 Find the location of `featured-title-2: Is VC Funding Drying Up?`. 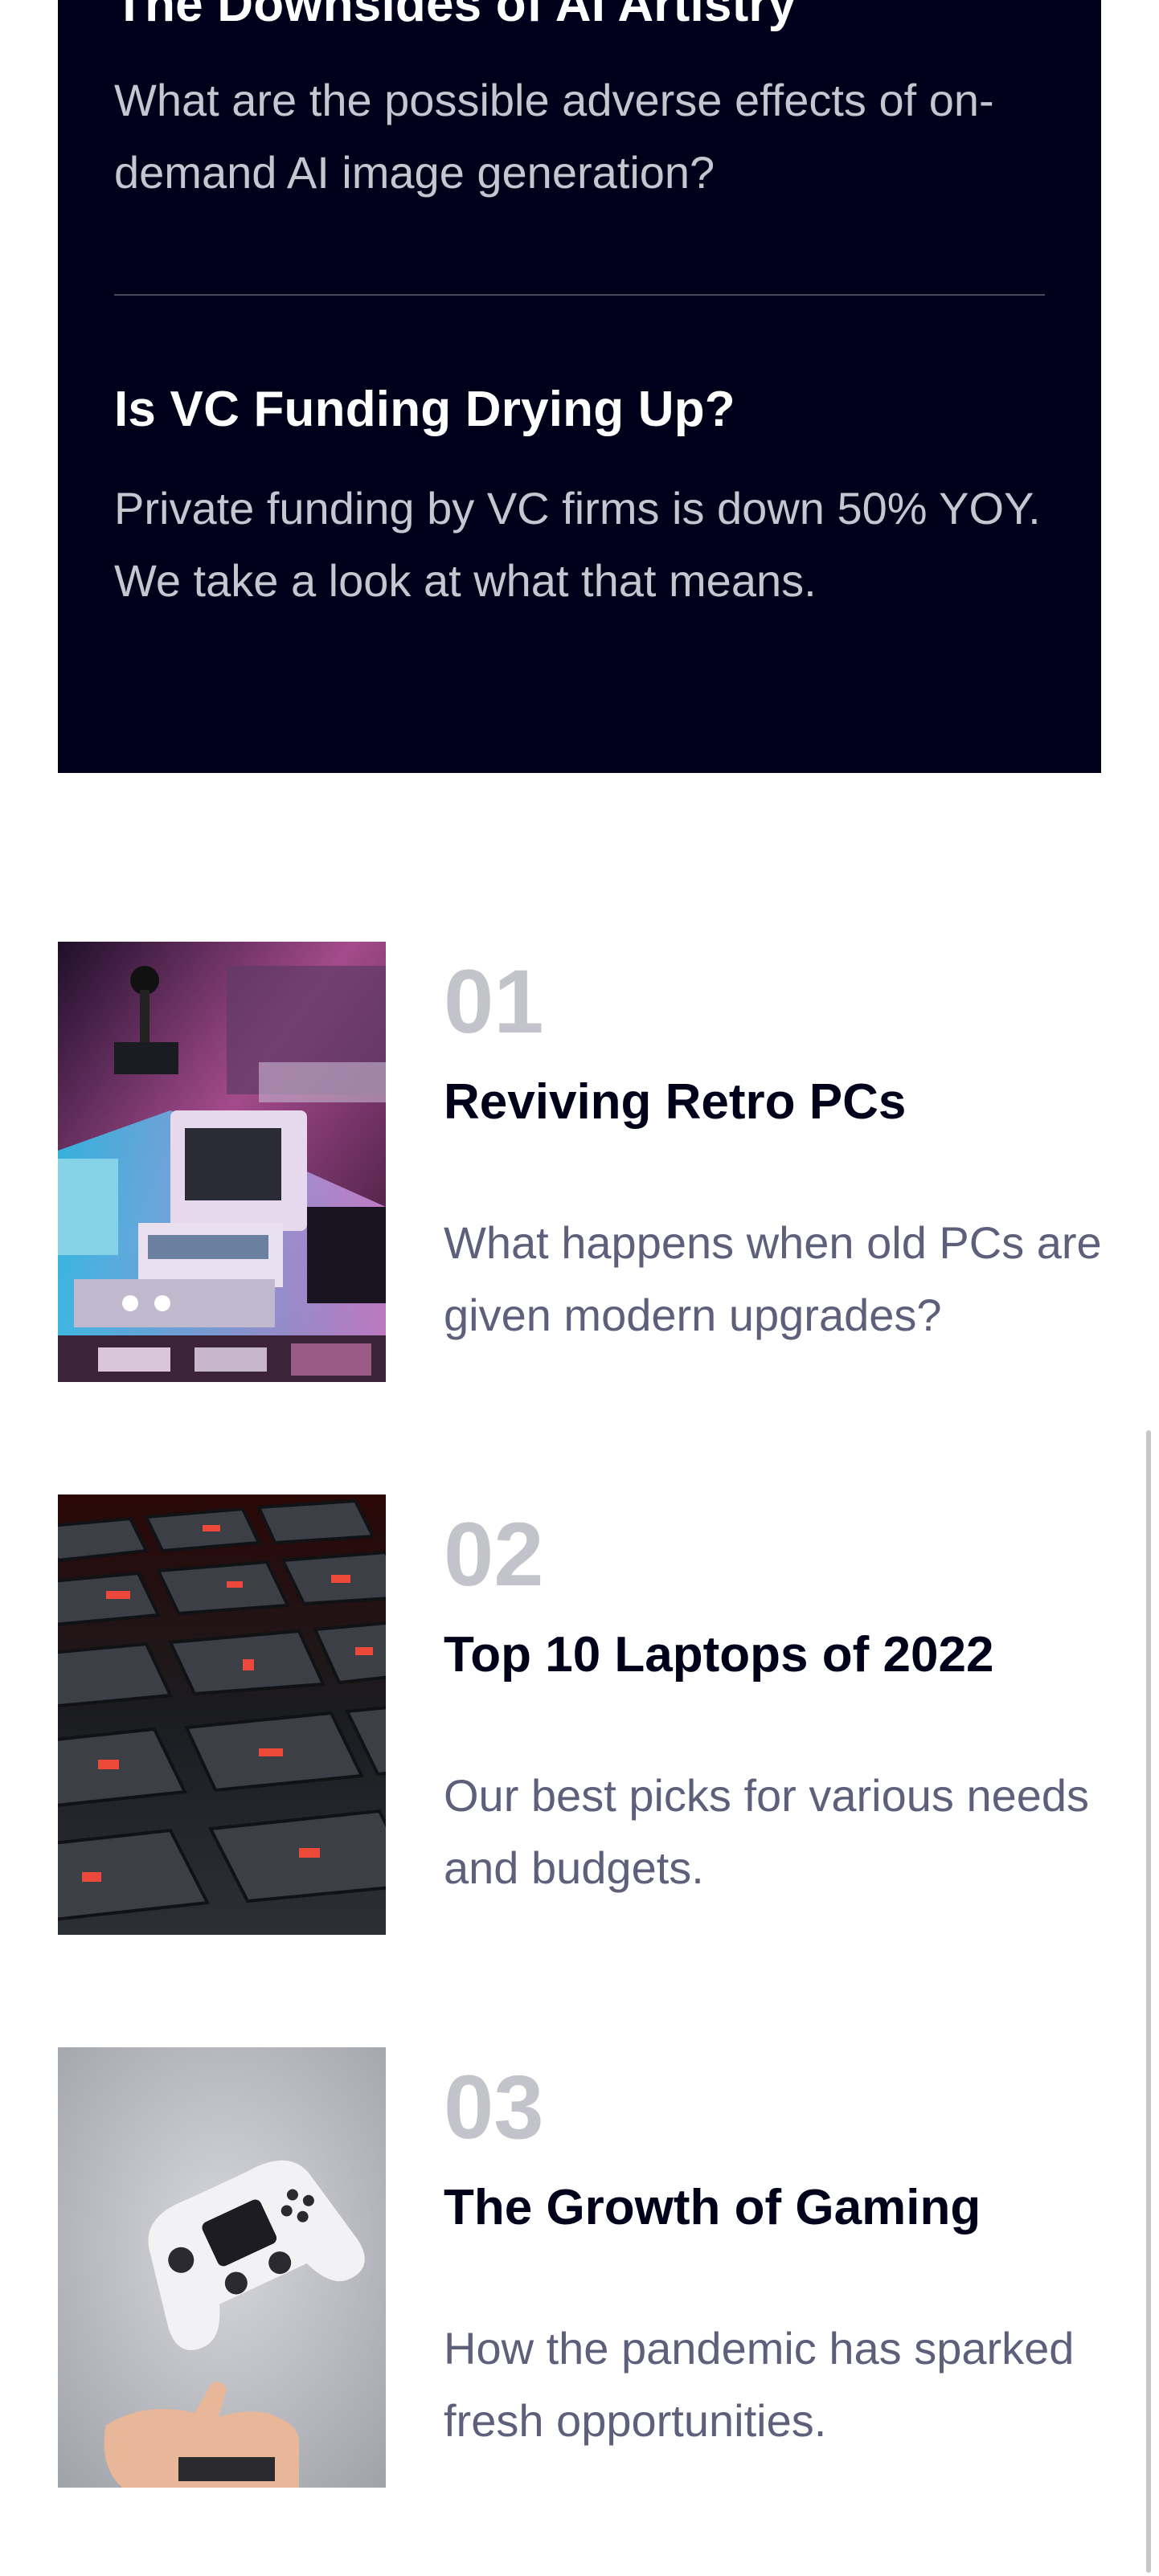

featured-title-2: Is VC Funding Drying Up? is located at coordinates (424, 410).